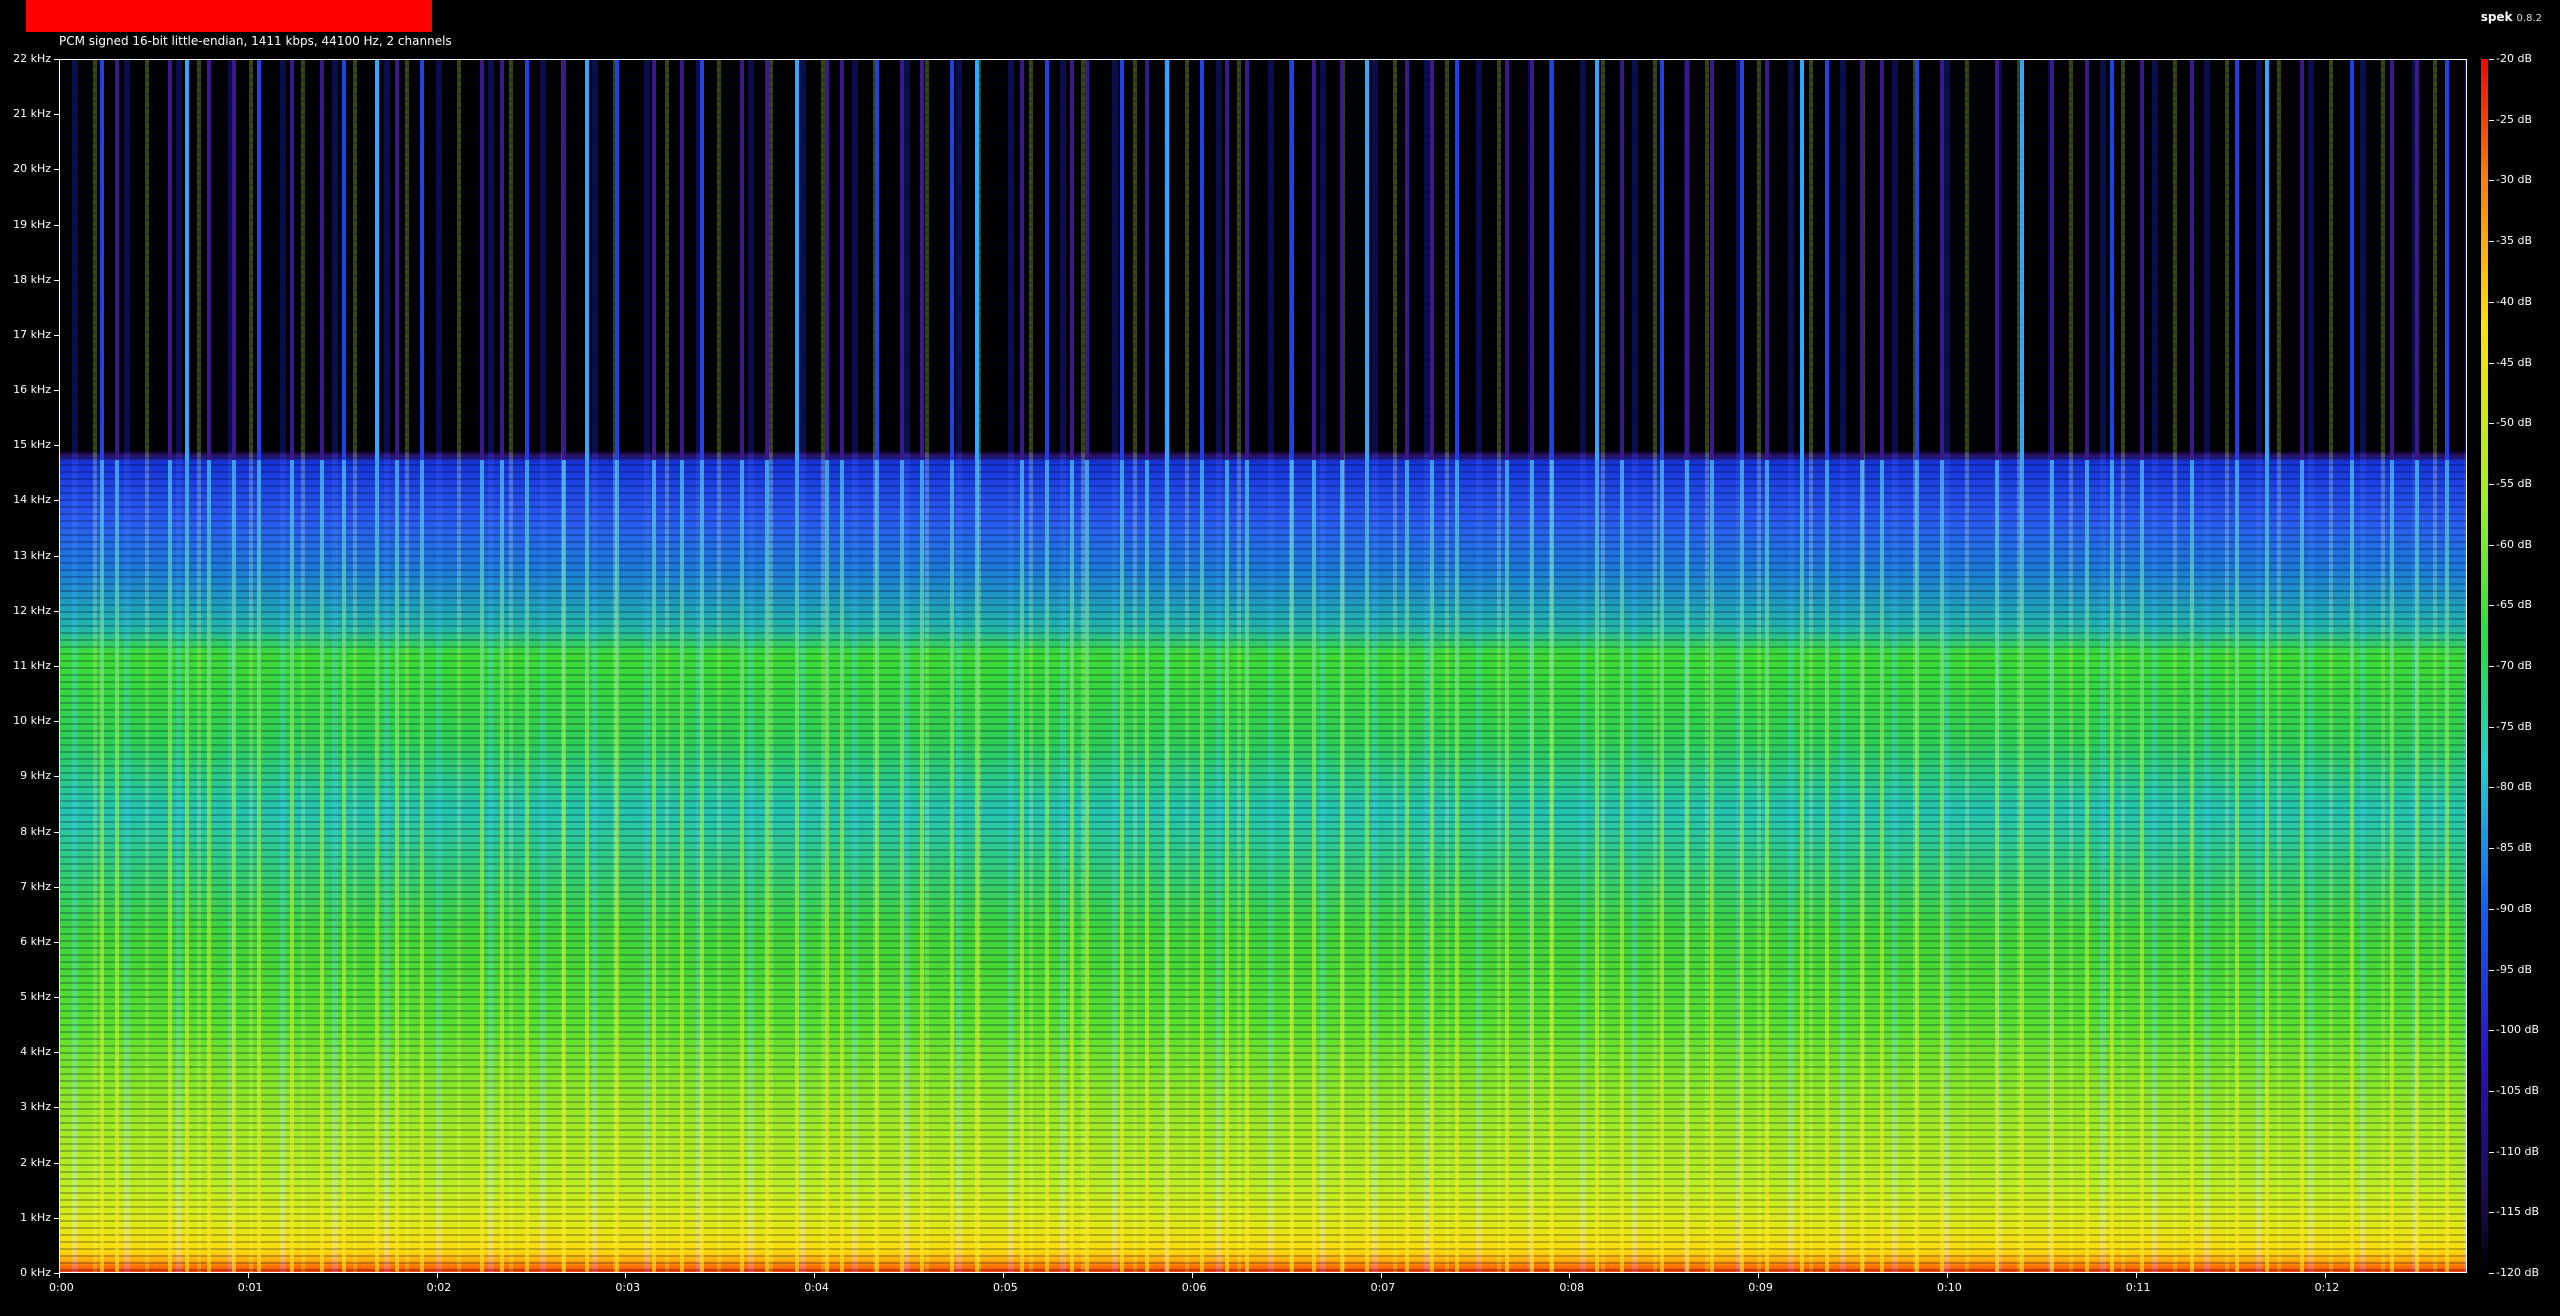  I want to click on y-tick-label: 11 kHz, so click(32, 665).